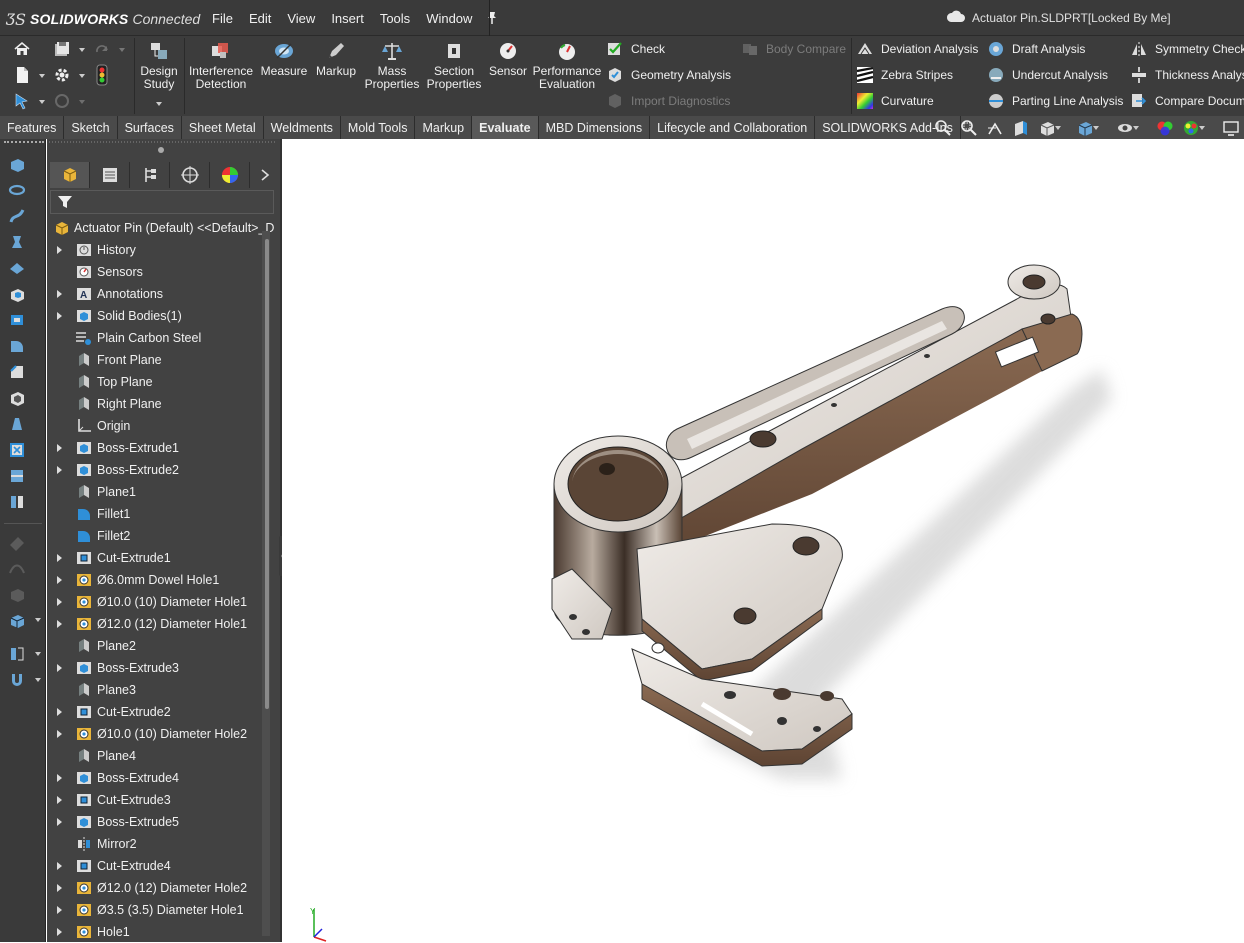  What do you see at coordinates (230, 175) in the screenshot?
I see `displaymanager-tab` at bounding box center [230, 175].